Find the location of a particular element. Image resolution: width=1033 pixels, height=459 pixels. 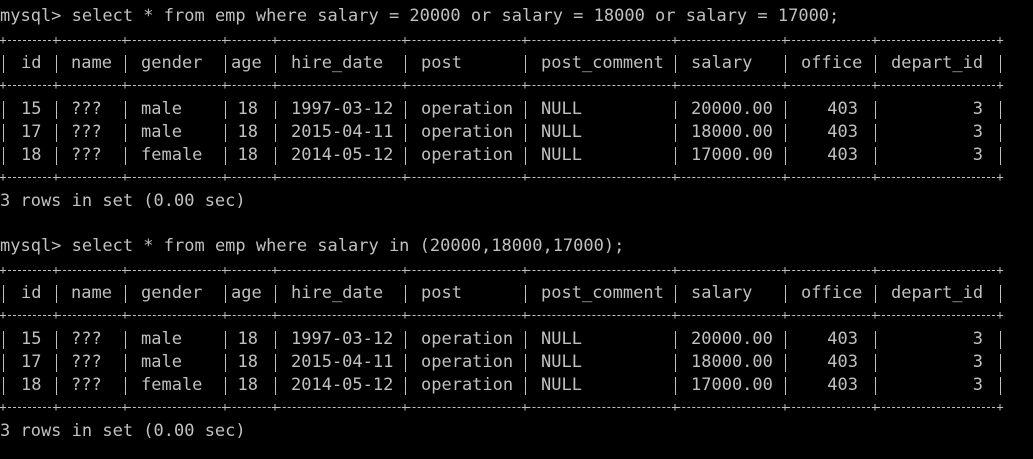

column-header-name: name is located at coordinates (91, 63).